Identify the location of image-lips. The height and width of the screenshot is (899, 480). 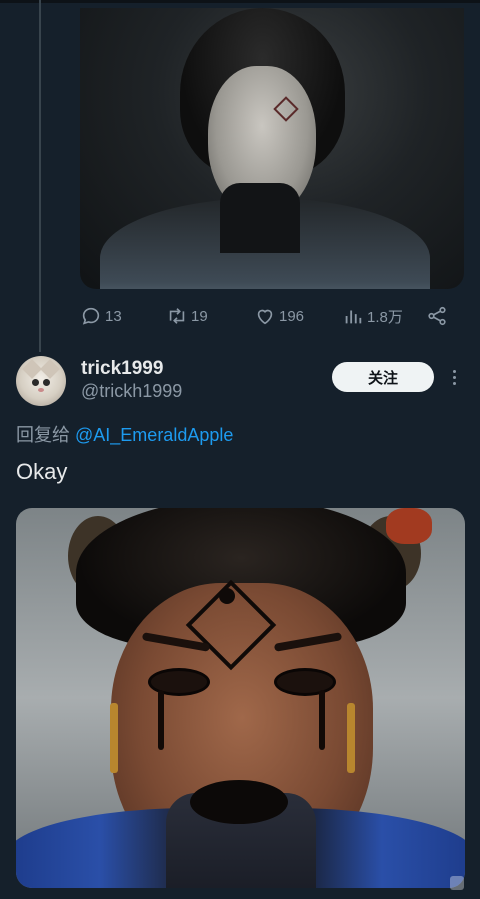
(239, 802).